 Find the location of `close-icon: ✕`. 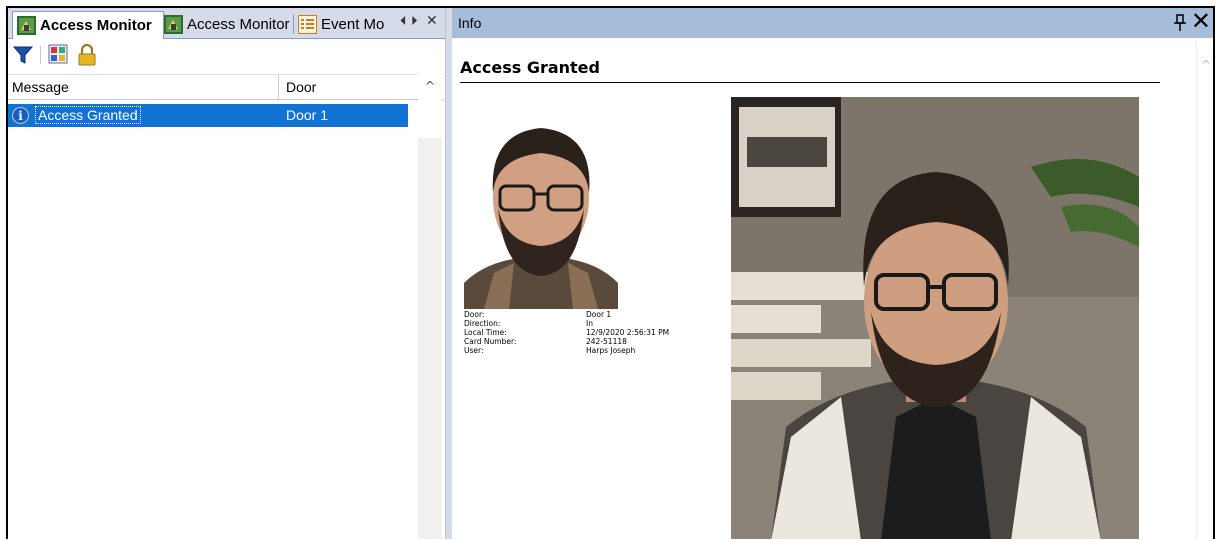

close-icon: ✕ is located at coordinates (1201, 22).